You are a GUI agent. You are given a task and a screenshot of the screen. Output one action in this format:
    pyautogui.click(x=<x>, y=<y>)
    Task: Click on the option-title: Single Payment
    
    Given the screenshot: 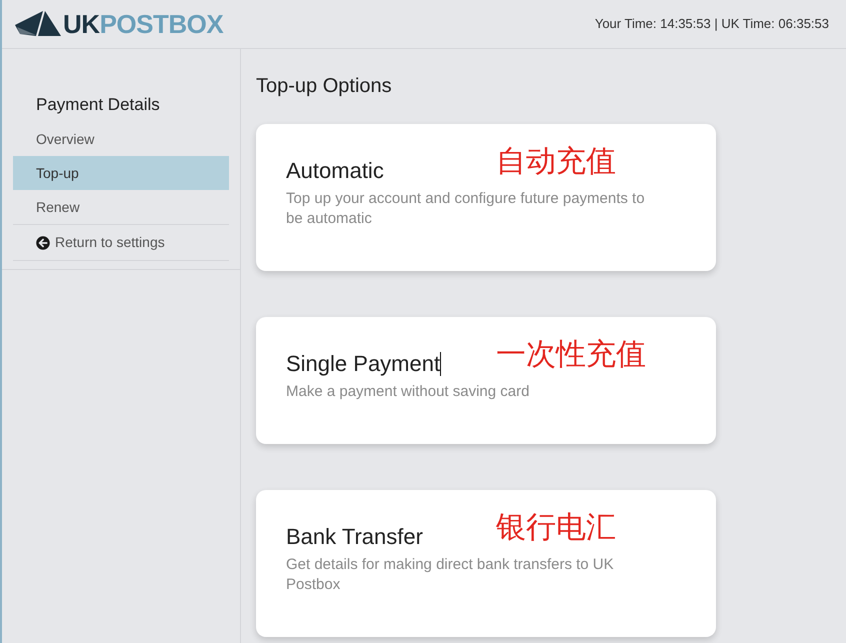 What is the action you would take?
    pyautogui.click(x=363, y=364)
    